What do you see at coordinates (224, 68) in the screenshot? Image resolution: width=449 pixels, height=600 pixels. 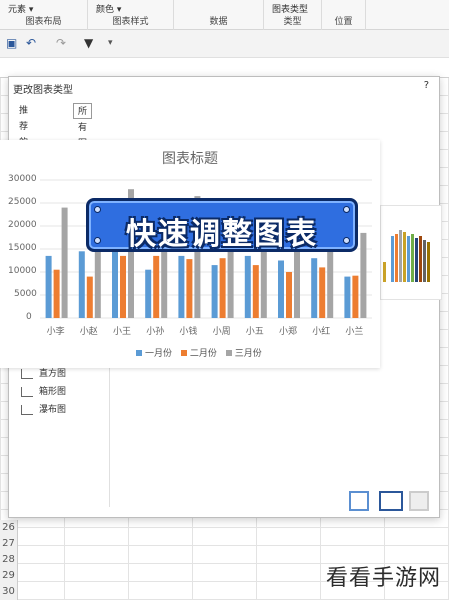 I see `formula-bar` at bounding box center [224, 68].